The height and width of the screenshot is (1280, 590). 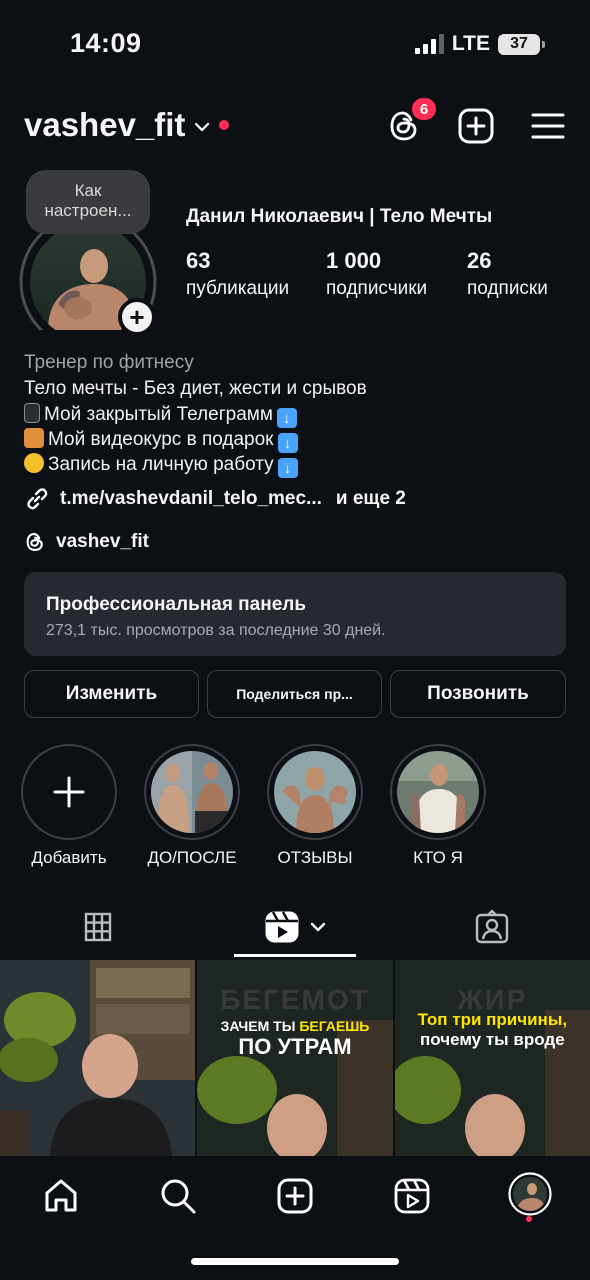 What do you see at coordinates (237, 274) in the screenshot?
I see `stat-posts: 63 публикации` at bounding box center [237, 274].